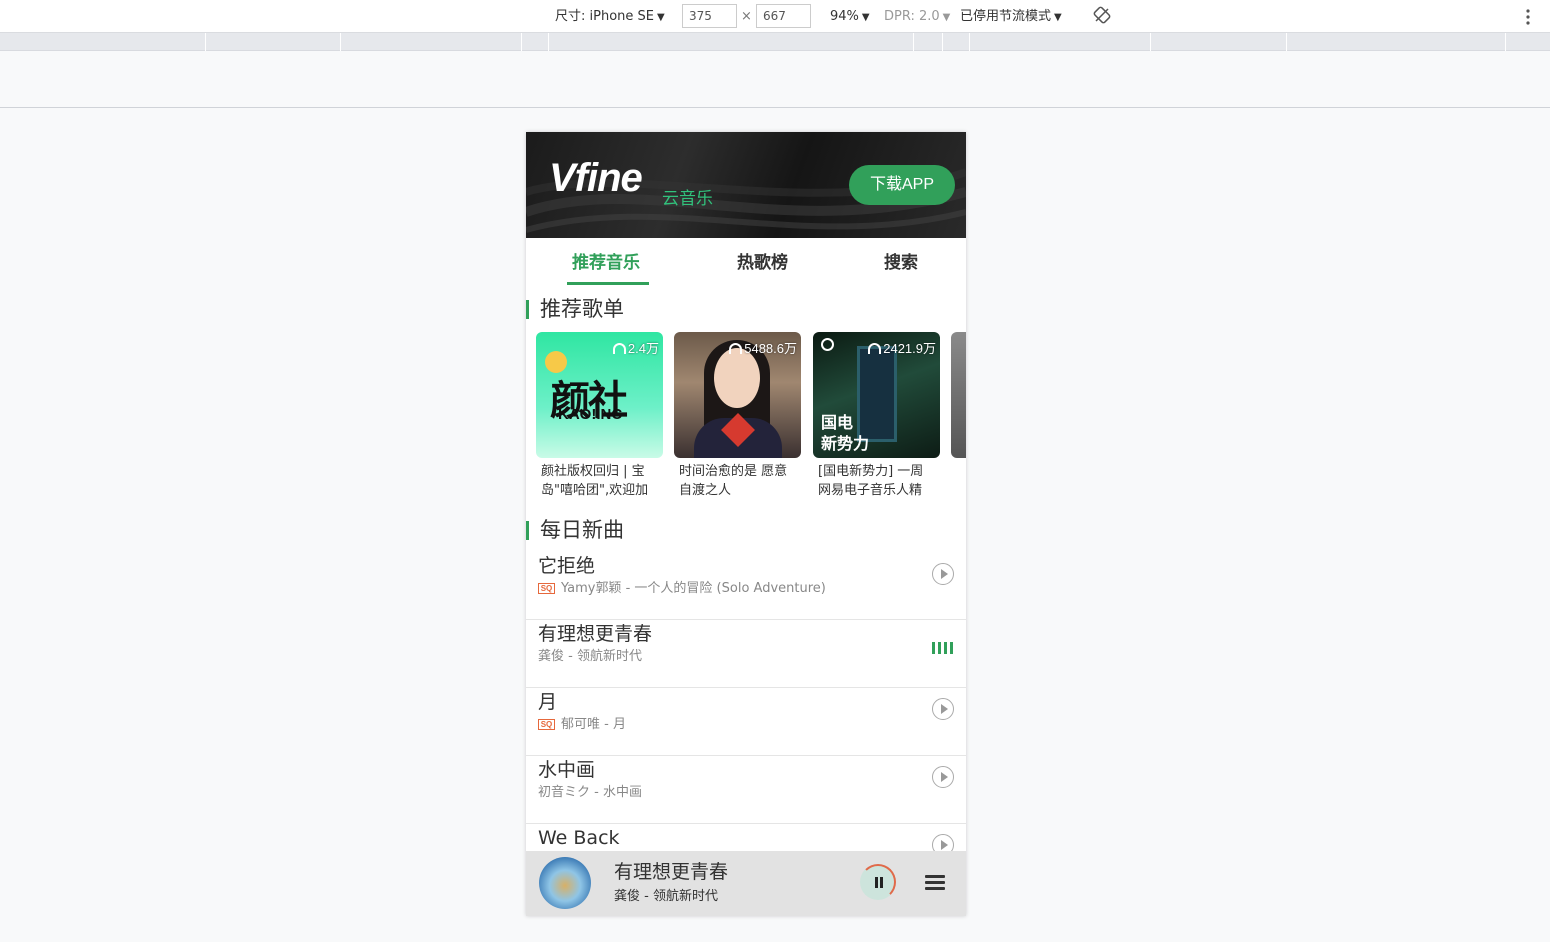 The width and height of the screenshot is (1550, 942). Describe the element at coordinates (763, 347) in the screenshot. I see `play-count: 5488.6万` at that location.